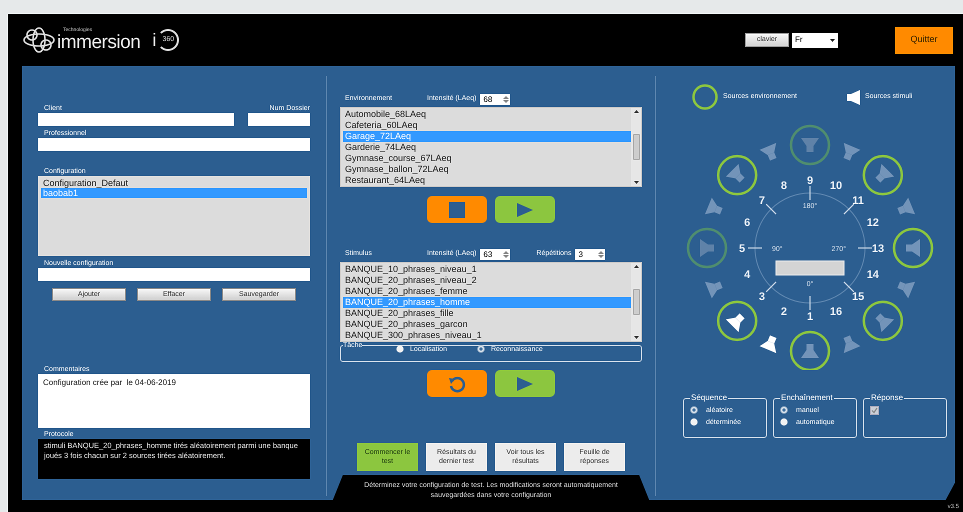 The height and width of the screenshot is (512, 963). Describe the element at coordinates (487, 291) in the screenshot. I see `list-item: BANQUE_20_phrases_femme` at that location.